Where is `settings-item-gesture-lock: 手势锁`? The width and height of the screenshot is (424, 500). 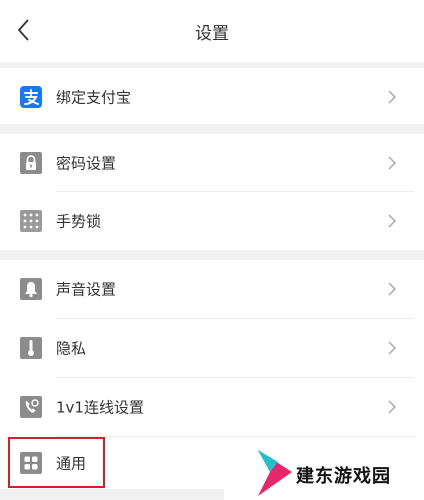
settings-item-gesture-lock: 手势锁 is located at coordinates (212, 221).